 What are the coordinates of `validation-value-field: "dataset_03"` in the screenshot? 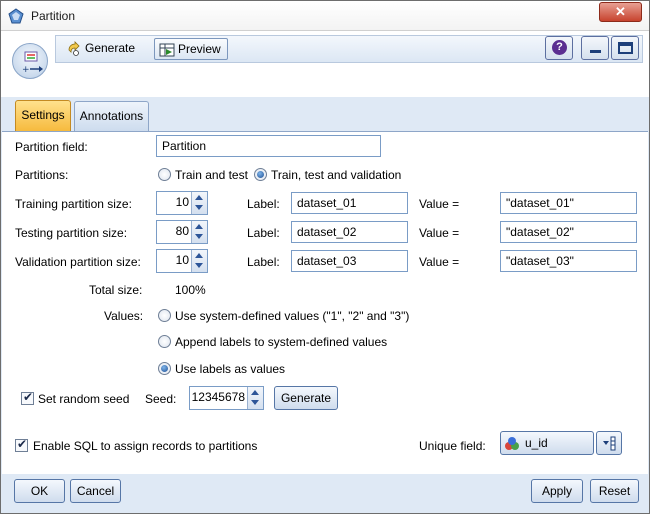 It's located at (568, 261).